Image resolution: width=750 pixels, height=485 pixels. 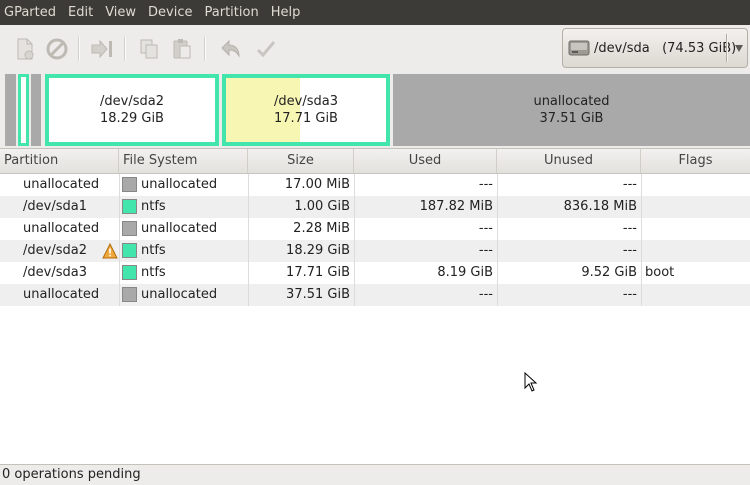 I want to click on apply-button, so click(x=266, y=49).